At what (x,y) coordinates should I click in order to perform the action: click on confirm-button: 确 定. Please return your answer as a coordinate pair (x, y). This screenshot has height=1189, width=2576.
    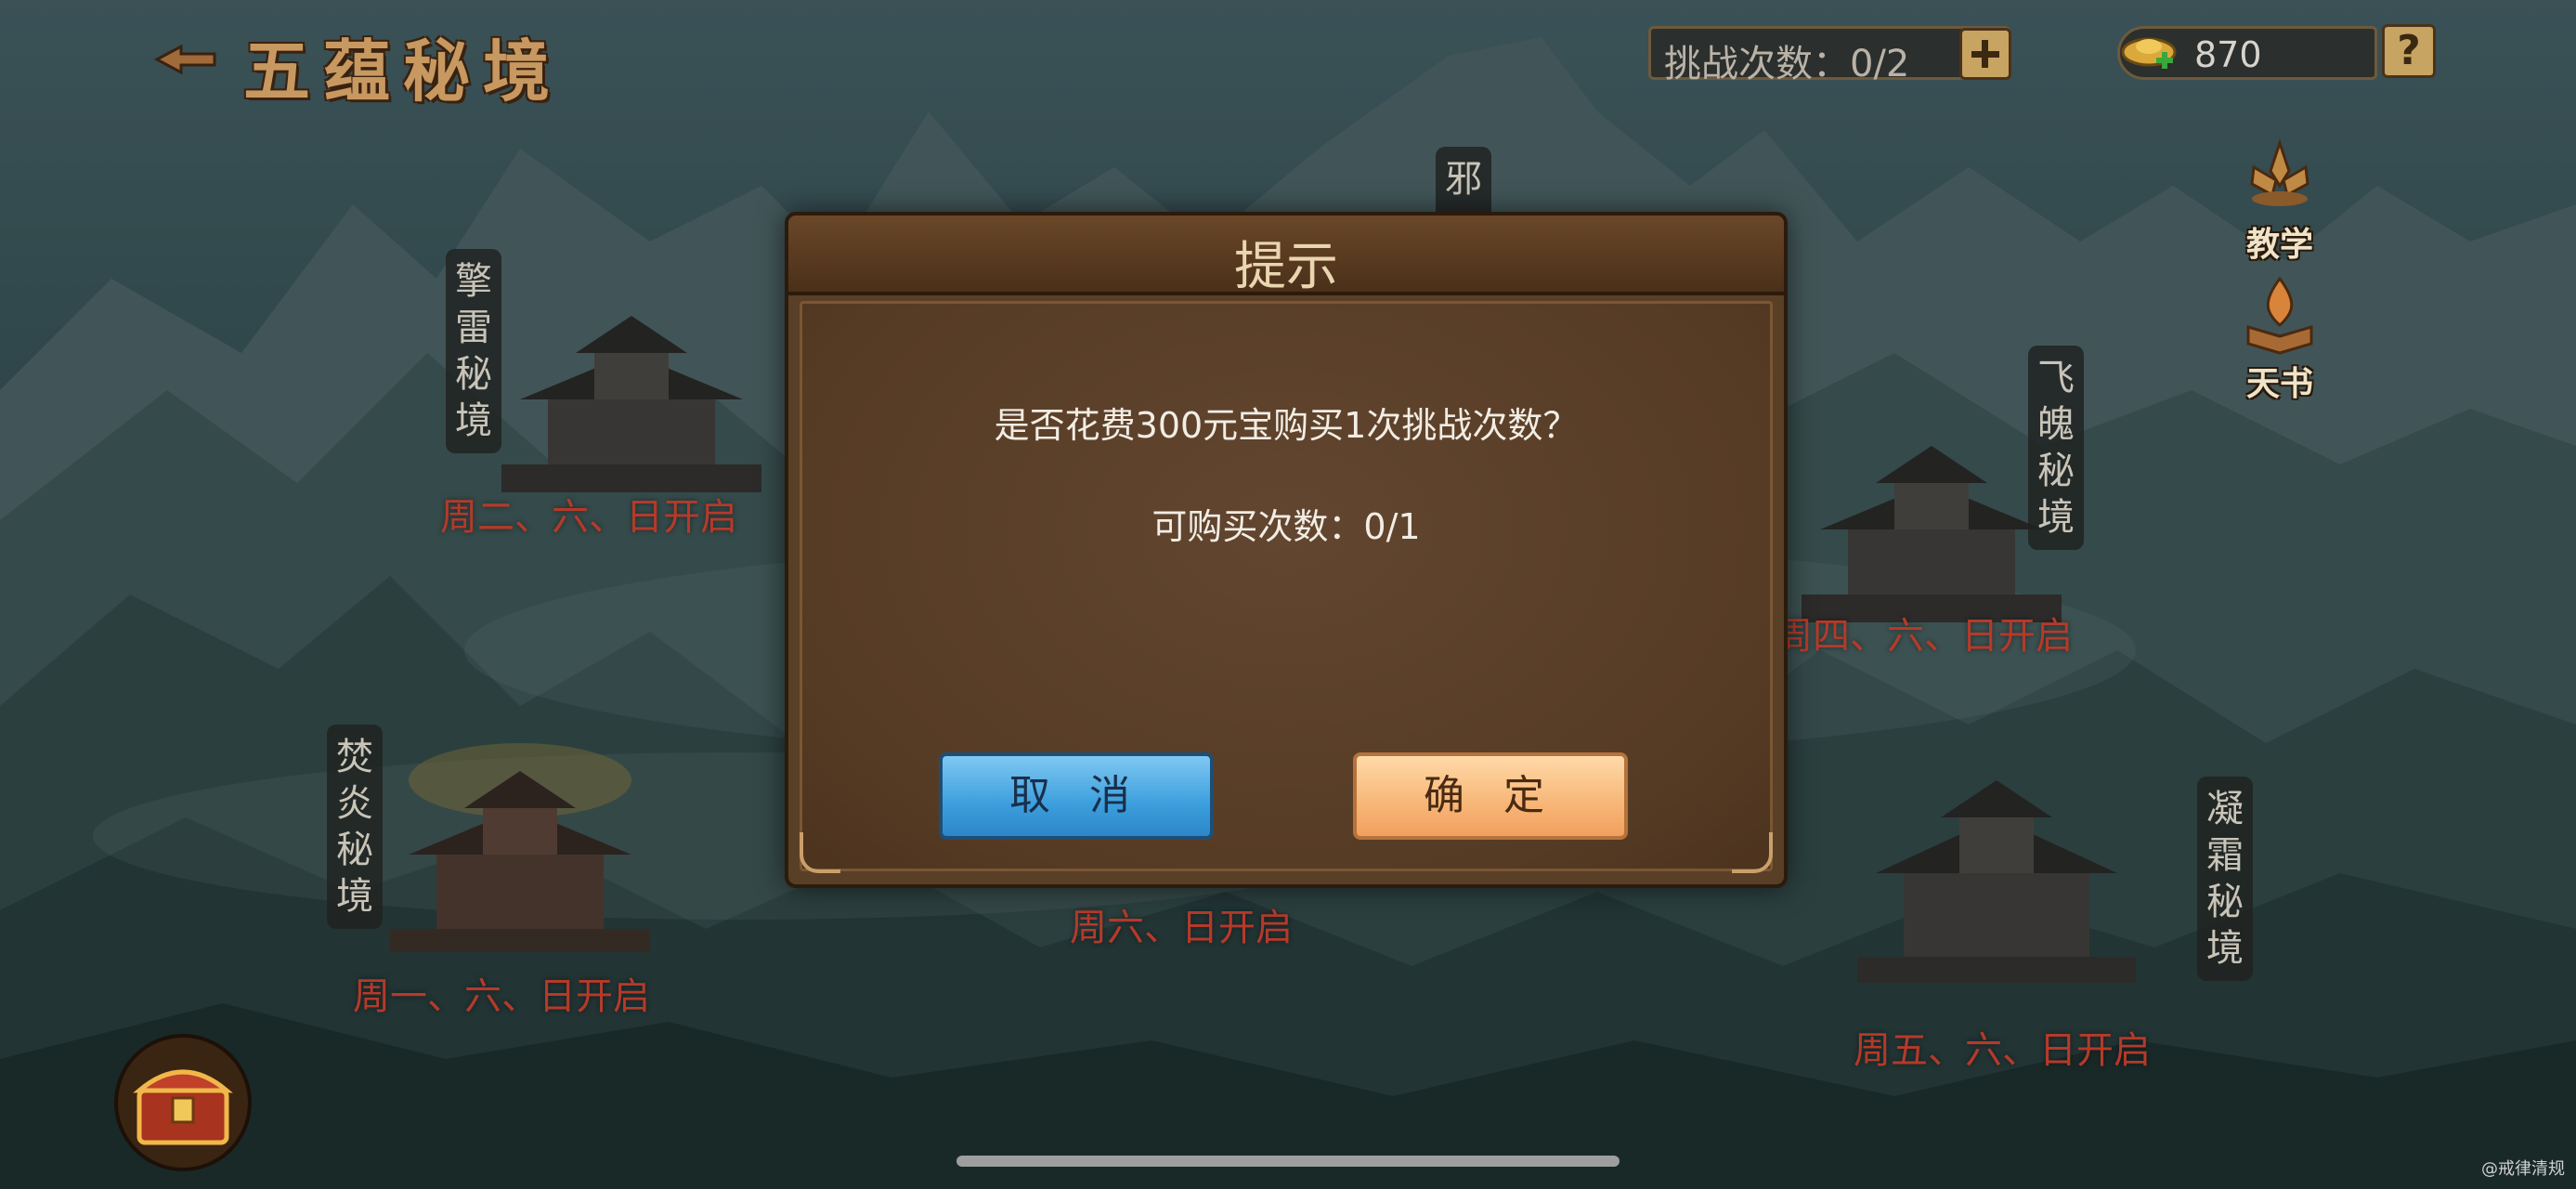
    Looking at the image, I should click on (1490, 796).